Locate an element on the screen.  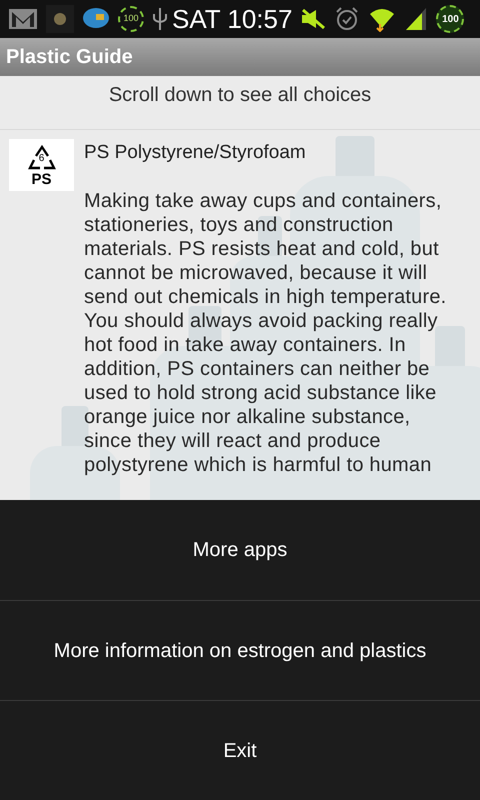
mute-icon is located at coordinates (313, 19).